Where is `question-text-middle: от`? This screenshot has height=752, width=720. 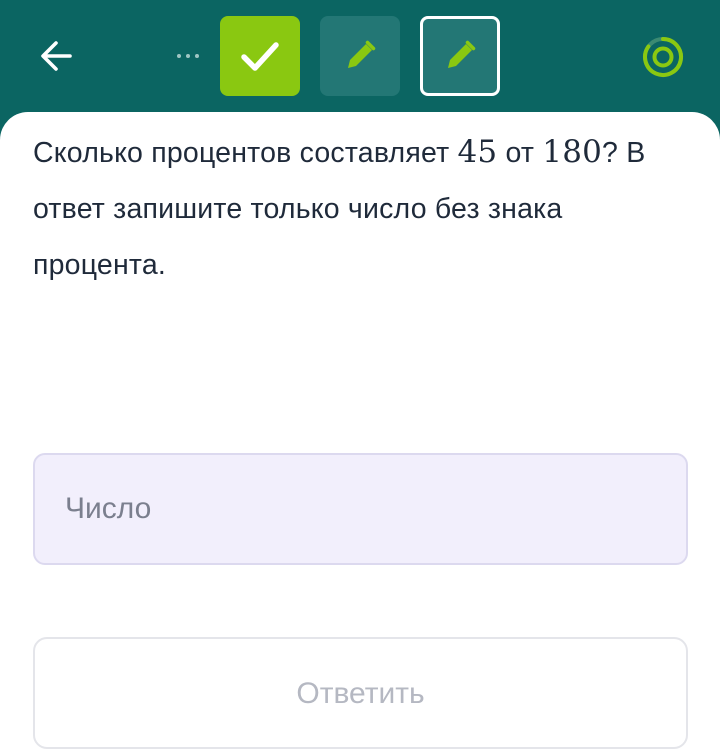
question-text-middle: от is located at coordinates (520, 153).